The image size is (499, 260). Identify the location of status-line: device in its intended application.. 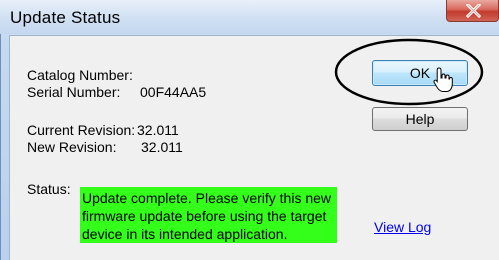
(185, 234).